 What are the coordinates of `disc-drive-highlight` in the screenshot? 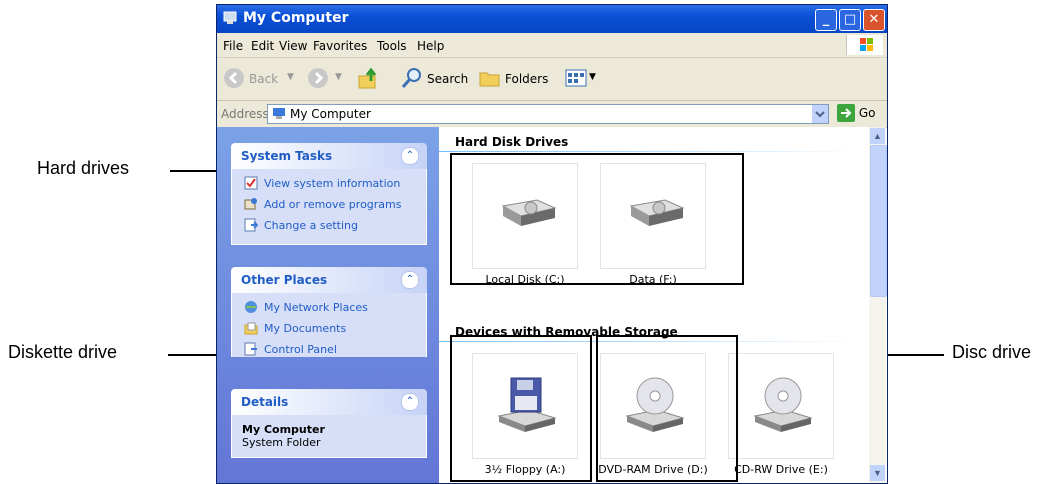 It's located at (667, 408).